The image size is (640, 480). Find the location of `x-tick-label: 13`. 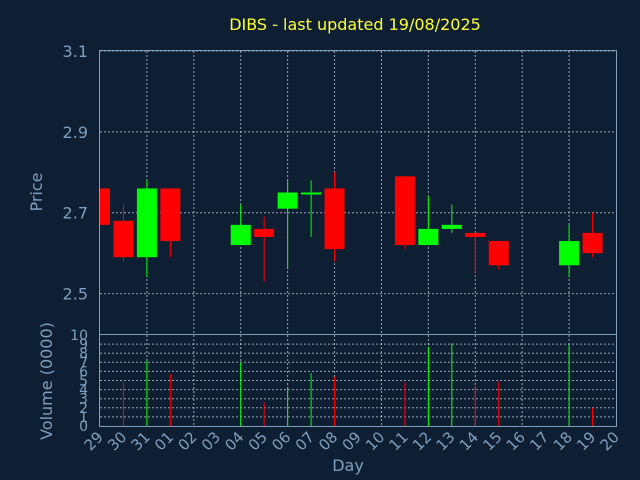

x-tick-label: 13 is located at coordinates (445, 441).